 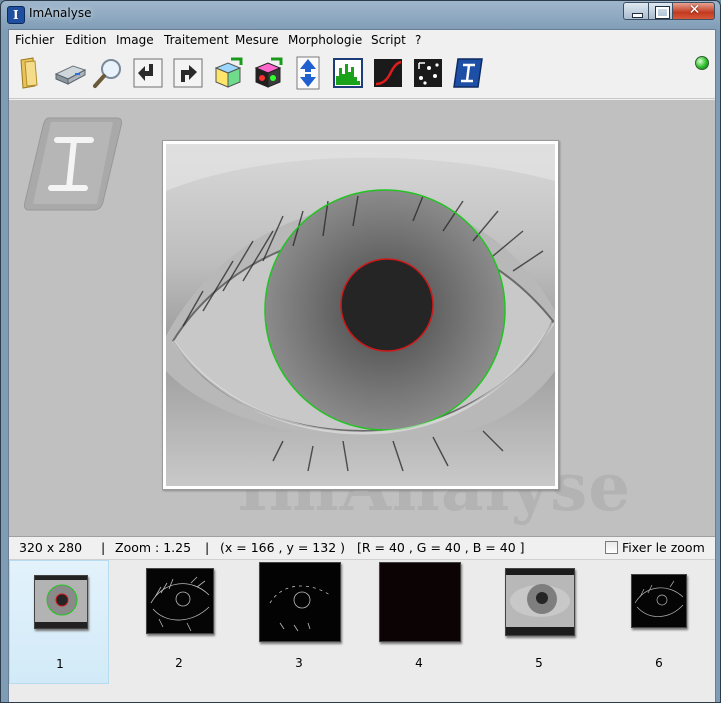 I want to click on menu-mesure: Mesure, so click(x=257, y=40).